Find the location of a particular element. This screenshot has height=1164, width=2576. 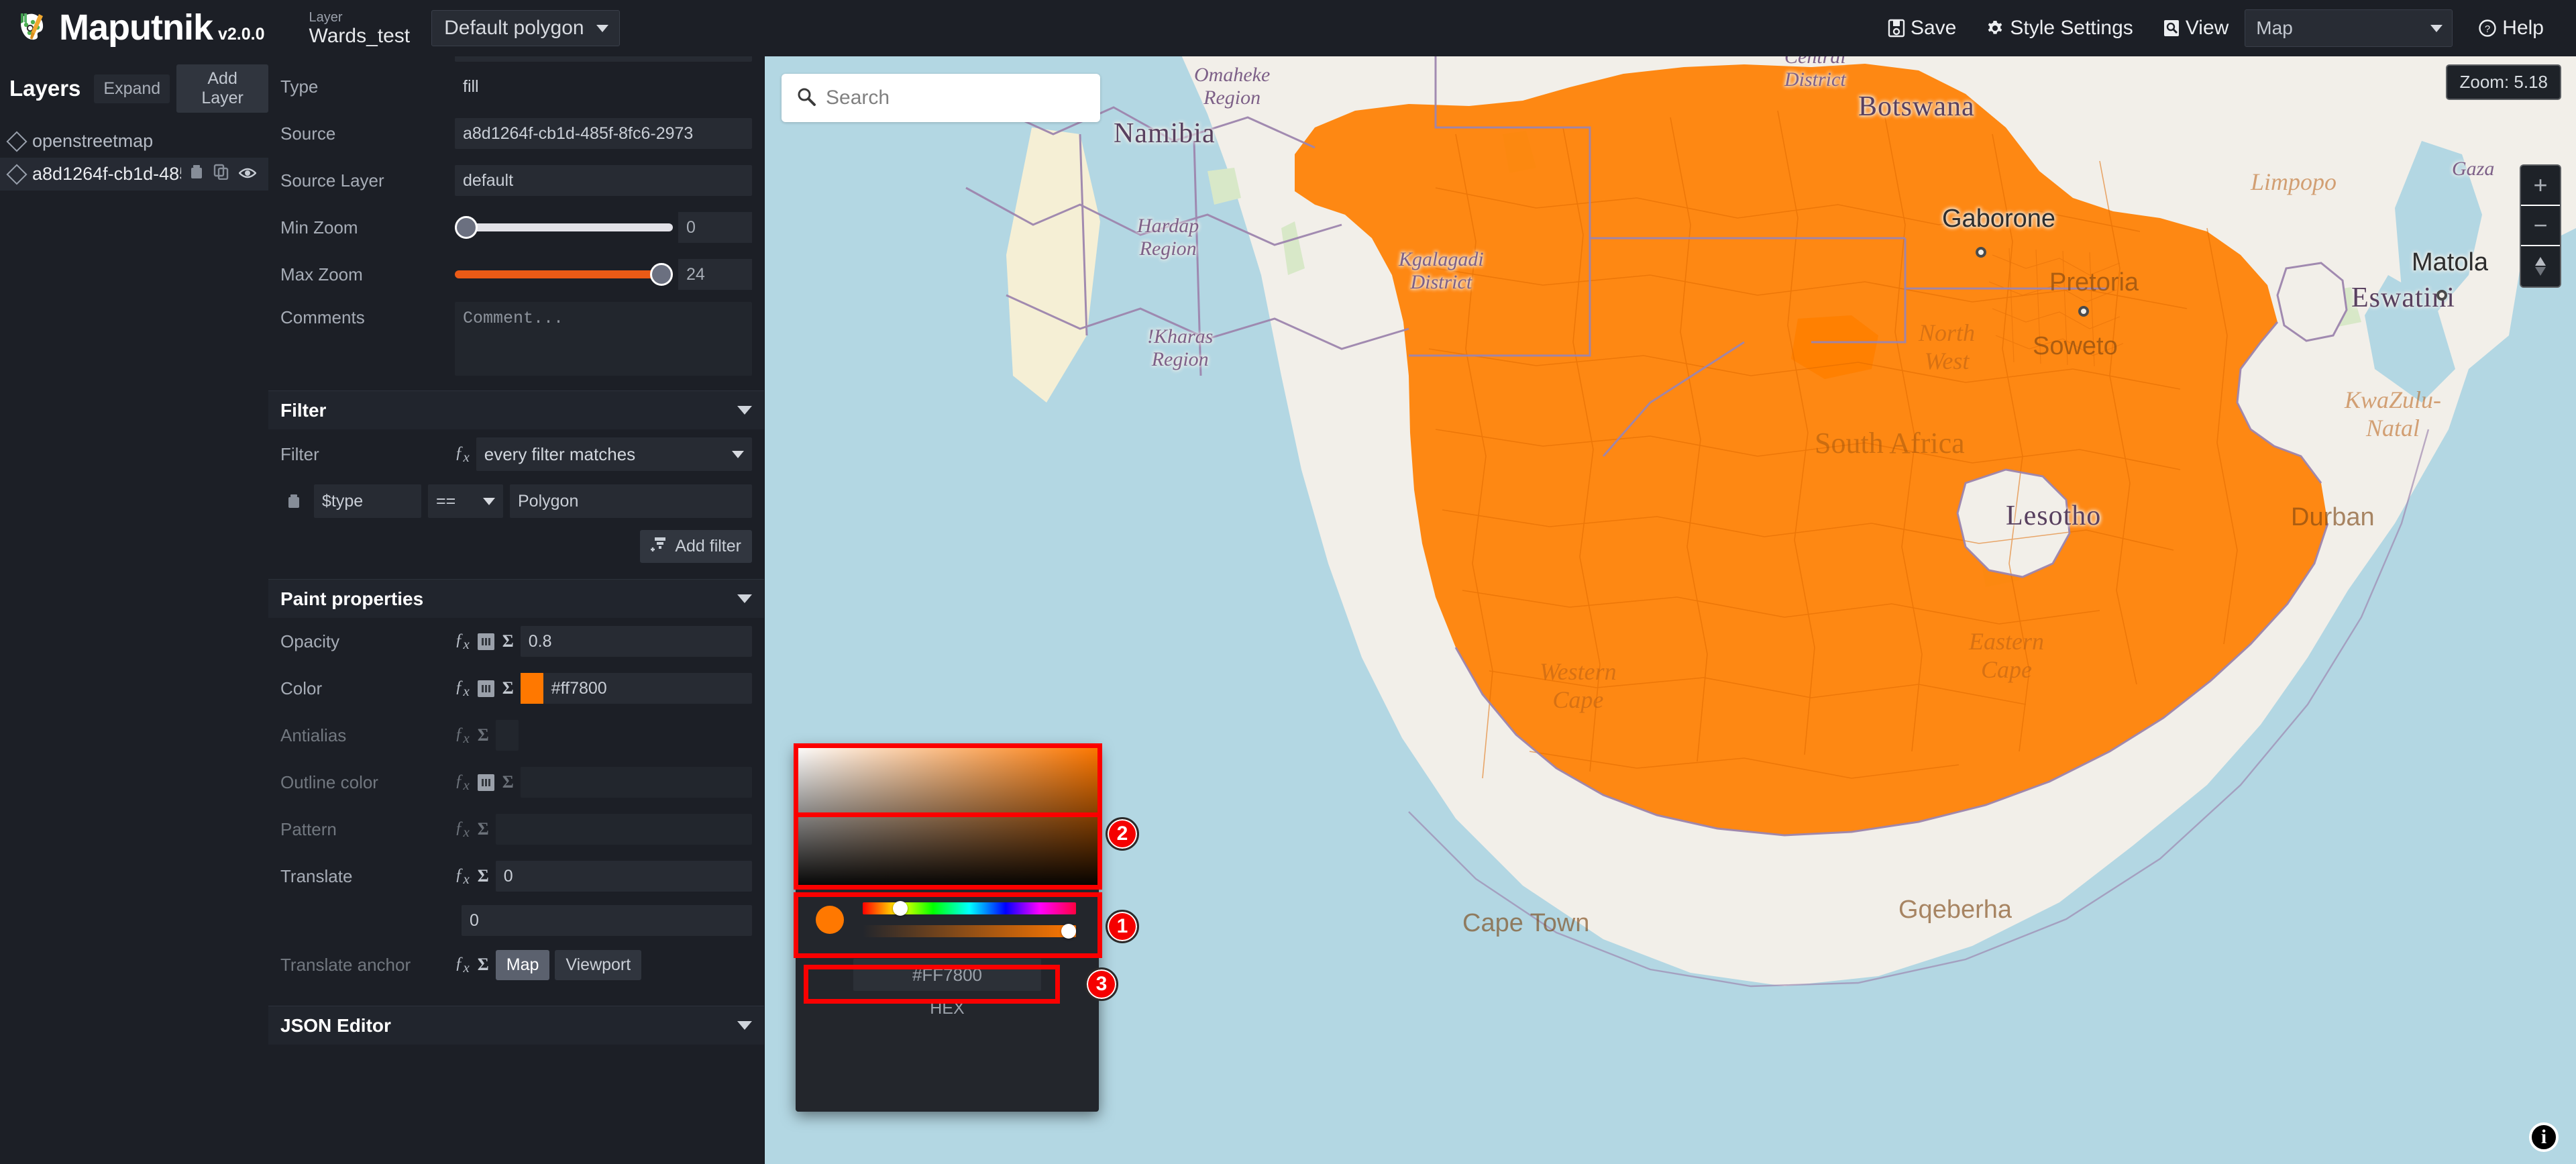

translate-x-input: 0 is located at coordinates (623, 876).